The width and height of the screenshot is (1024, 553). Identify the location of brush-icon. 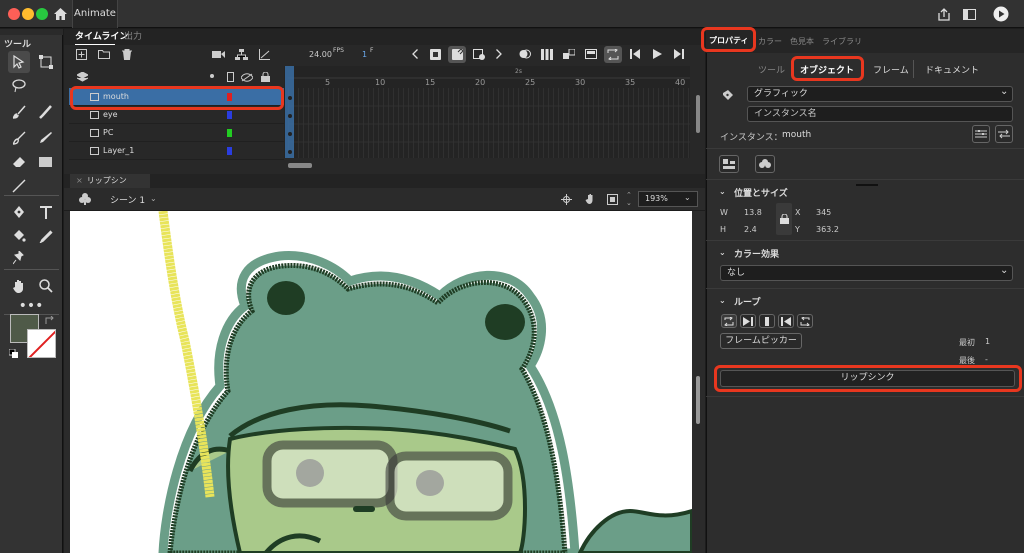
(46, 112).